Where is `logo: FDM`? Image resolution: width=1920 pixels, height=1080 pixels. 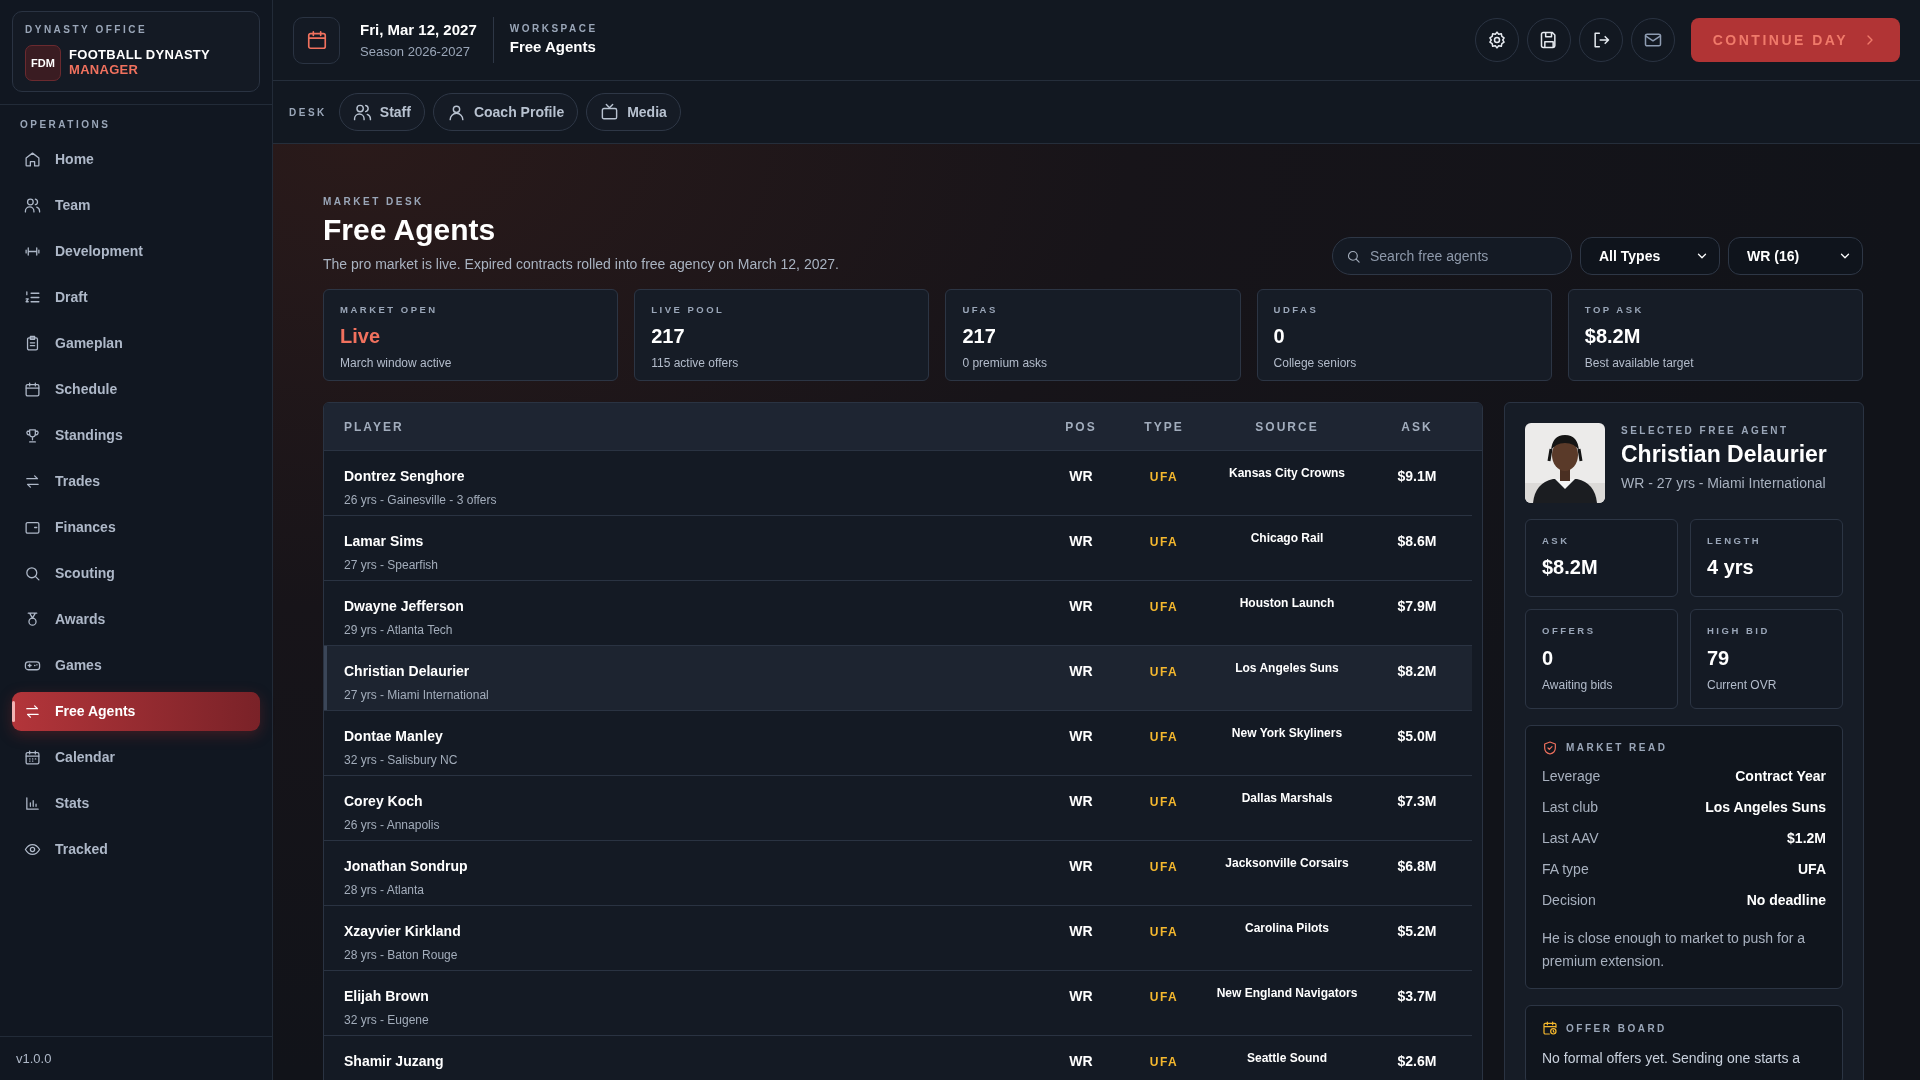 logo: FDM is located at coordinates (43, 63).